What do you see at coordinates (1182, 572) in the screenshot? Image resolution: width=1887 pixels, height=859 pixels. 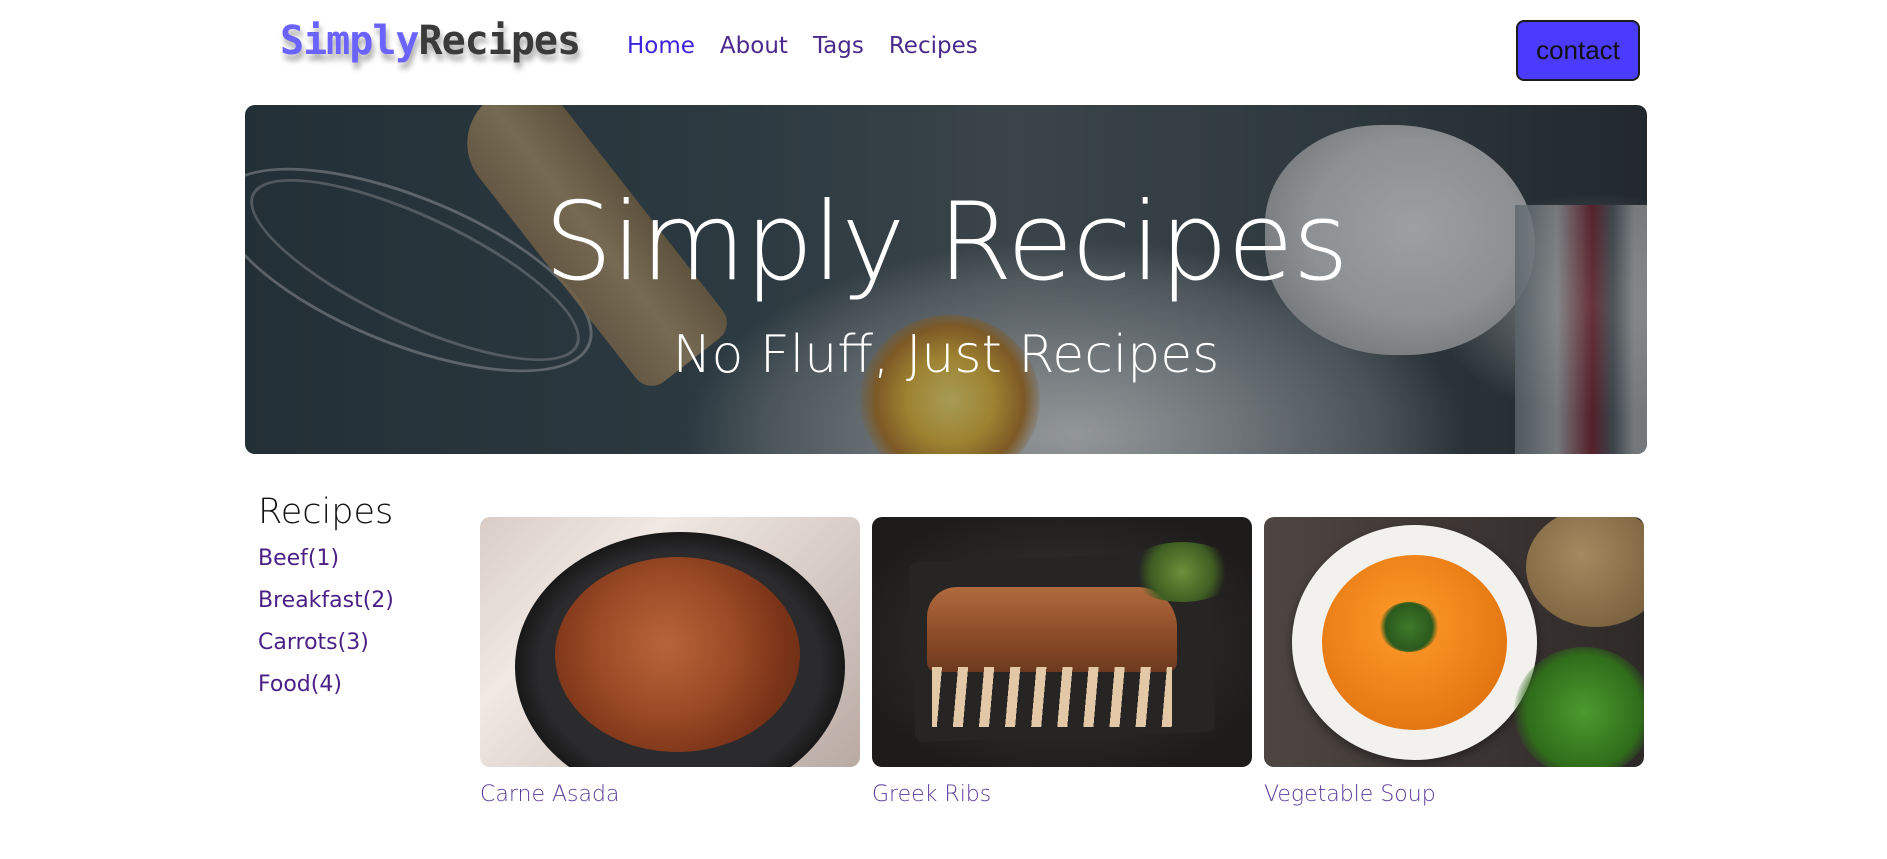 I see `herb-illustration` at bounding box center [1182, 572].